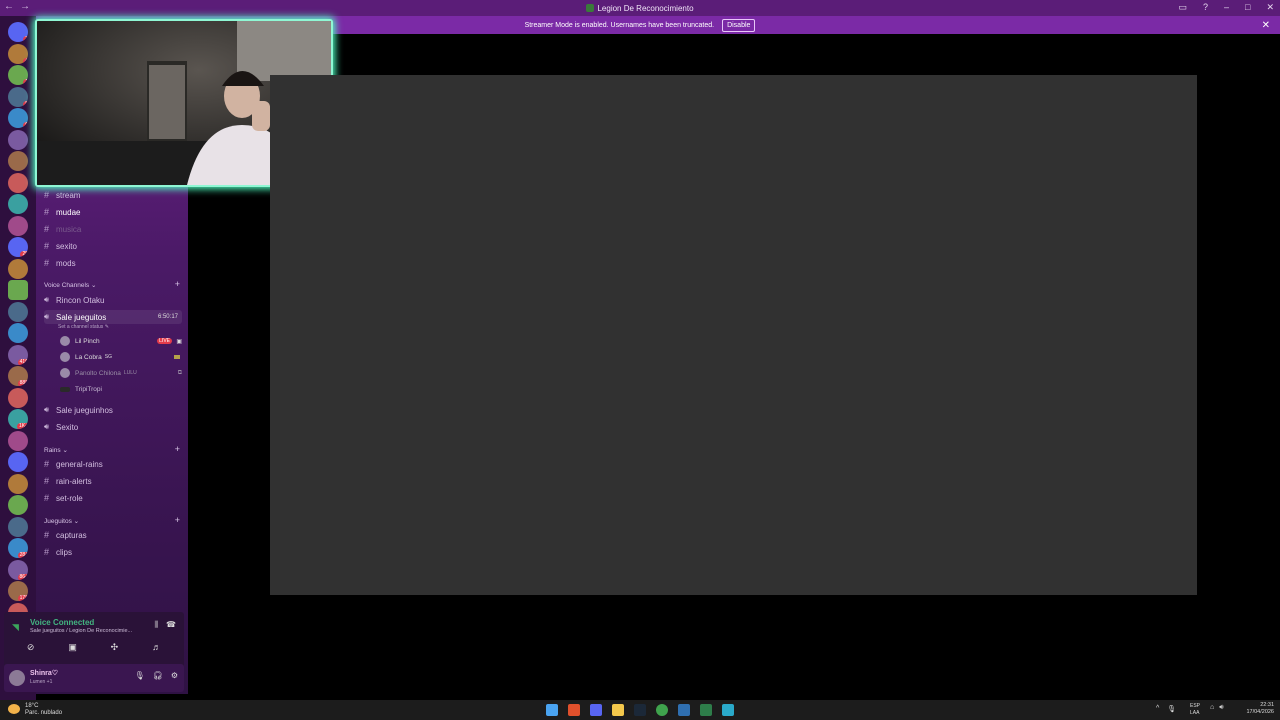 This screenshot has height=720, width=1280. Describe the element at coordinates (158, 675) in the screenshot. I see `headphones-icon: 🎧︎` at that location.